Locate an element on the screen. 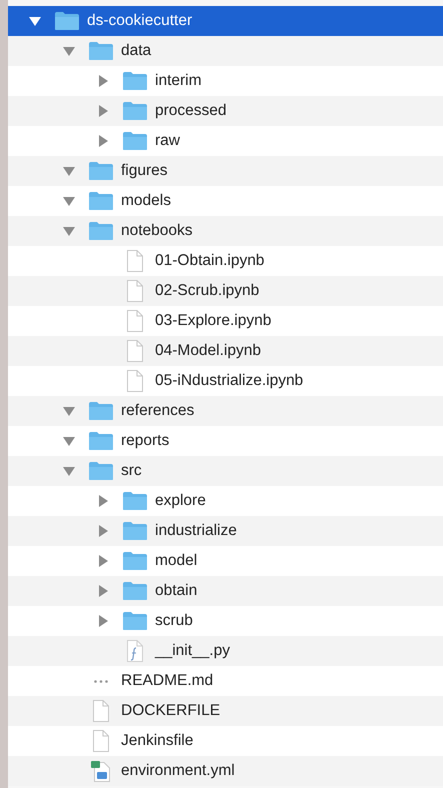  item-name: 04-Model.ipynb is located at coordinates (208, 351).